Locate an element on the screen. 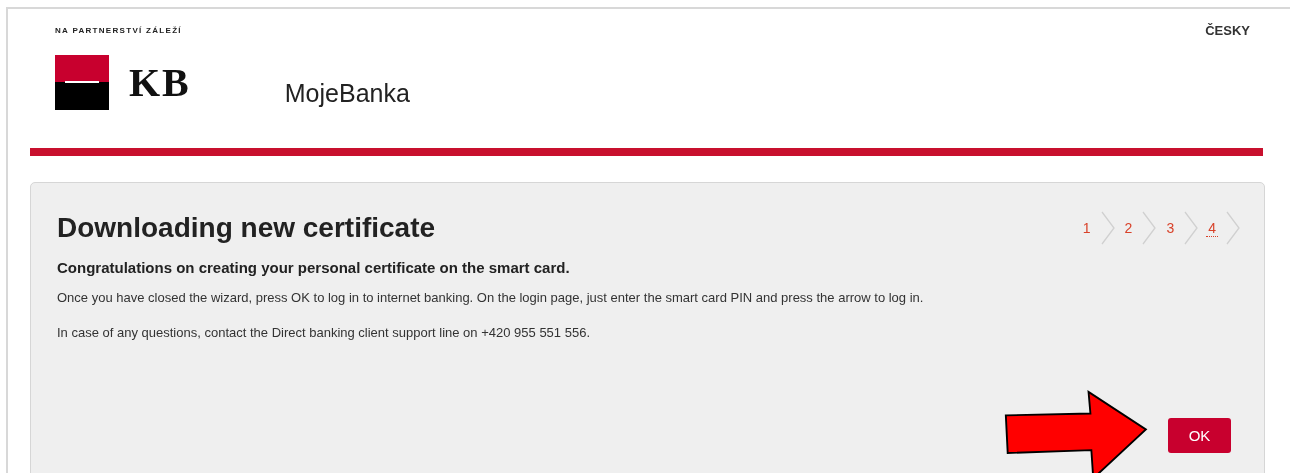 The height and width of the screenshot is (475, 1290). logo-text: KB is located at coordinates (160, 82).